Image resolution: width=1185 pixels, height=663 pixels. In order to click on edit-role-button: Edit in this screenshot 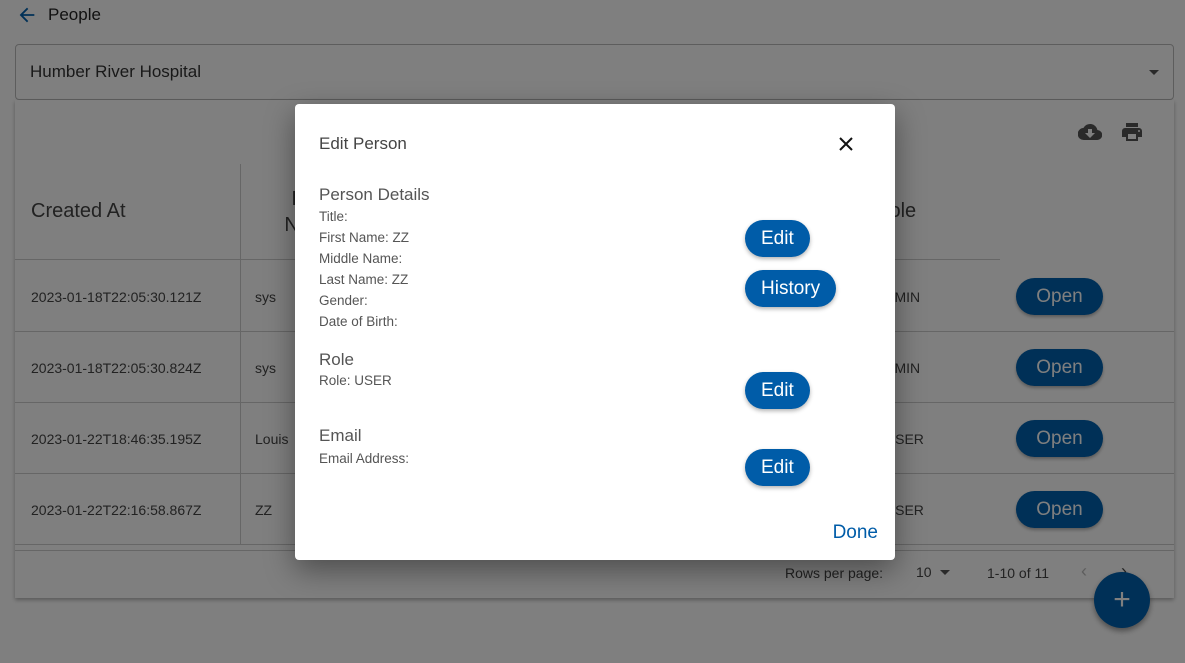, I will do `click(777, 390)`.